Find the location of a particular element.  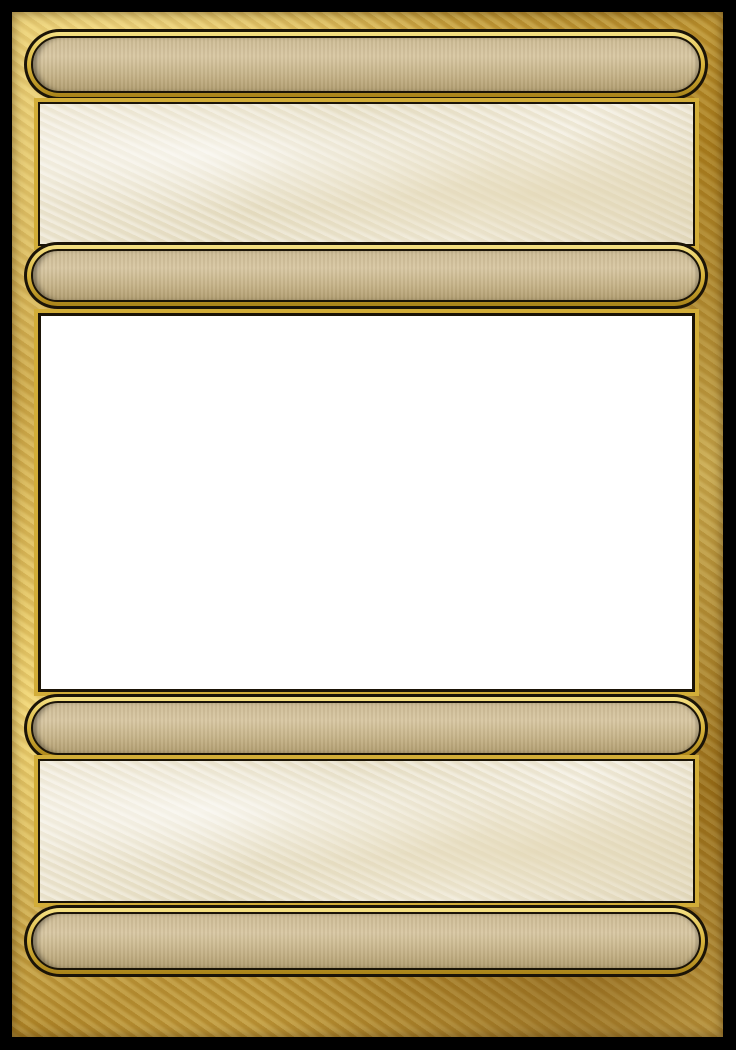

type-bar is located at coordinates (366, 275).